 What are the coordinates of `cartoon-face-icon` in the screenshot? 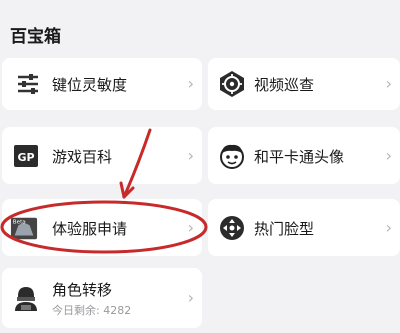 It's located at (232, 156).